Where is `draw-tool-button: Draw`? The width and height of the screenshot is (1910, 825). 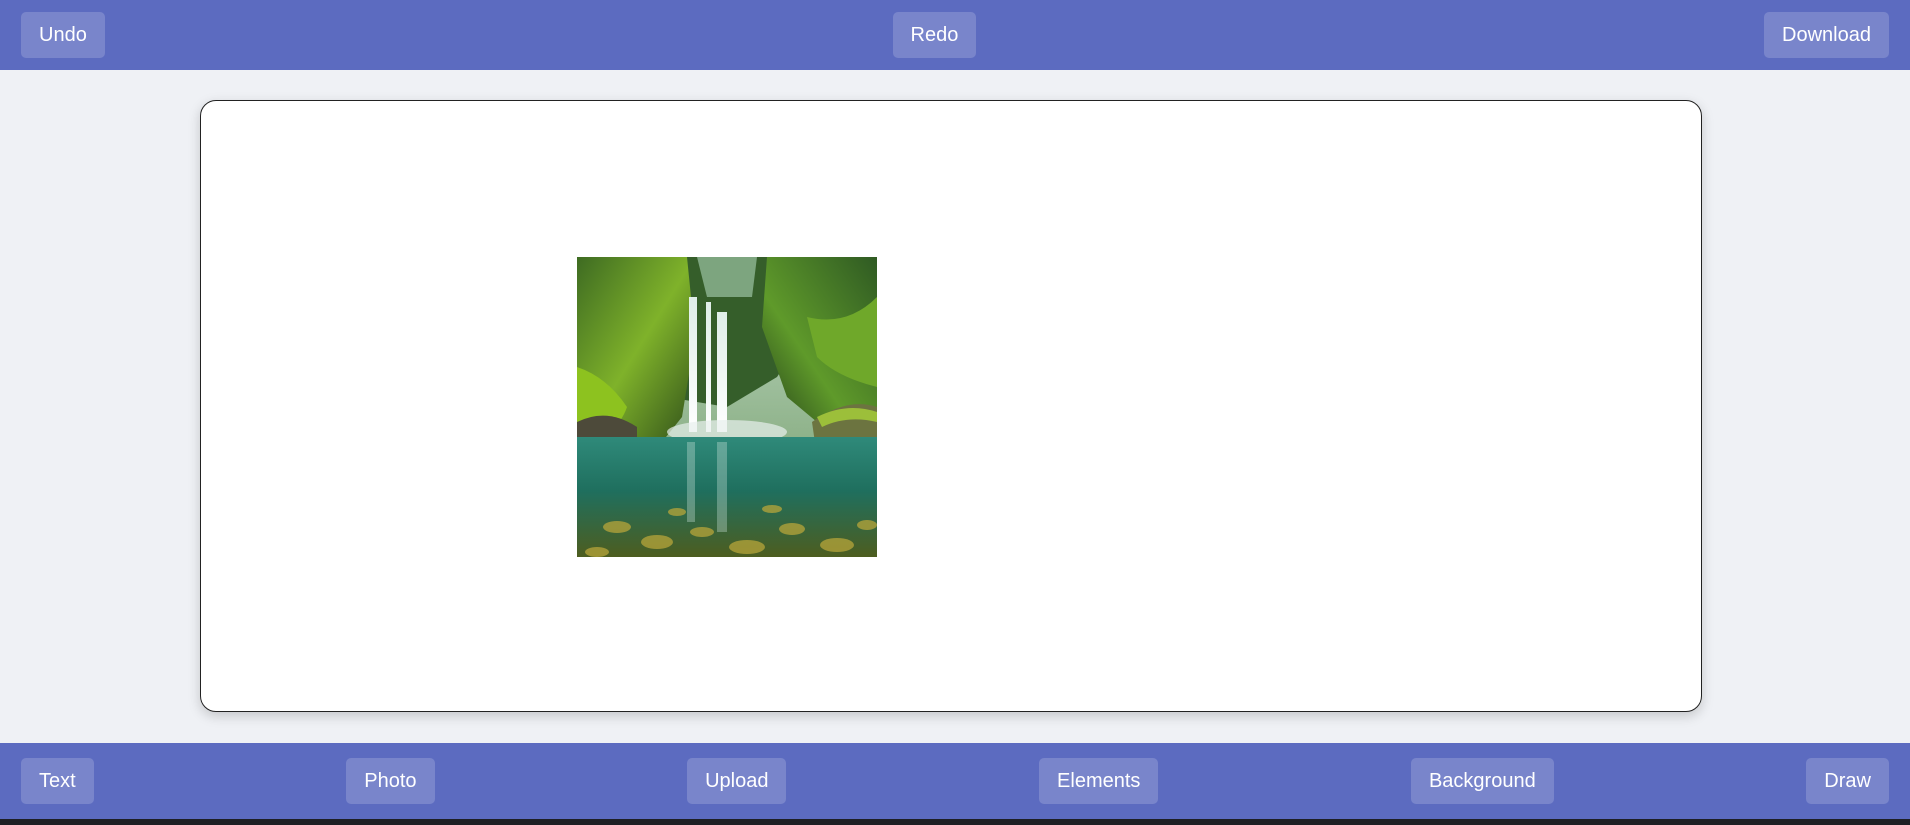 draw-tool-button: Draw is located at coordinates (1847, 781).